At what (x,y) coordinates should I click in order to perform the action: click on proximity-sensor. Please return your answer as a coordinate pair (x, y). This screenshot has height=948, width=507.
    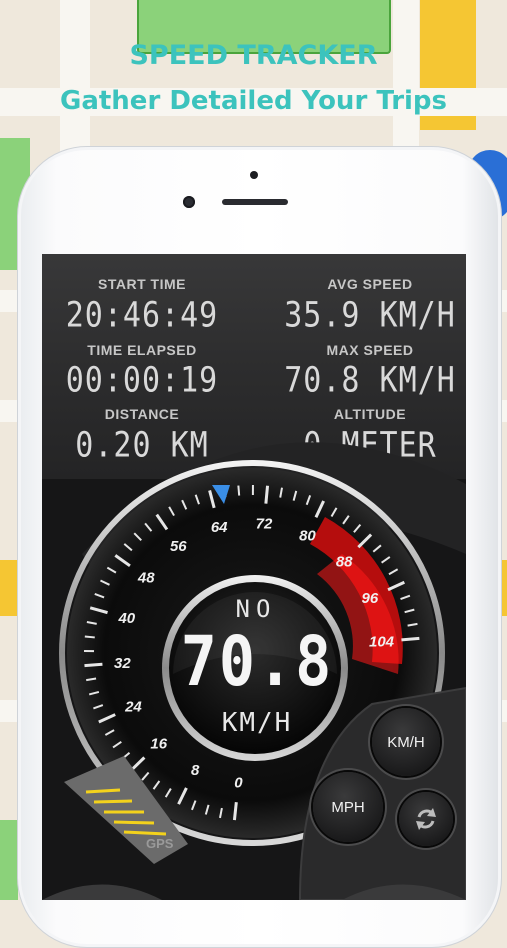
    Looking at the image, I should click on (254, 175).